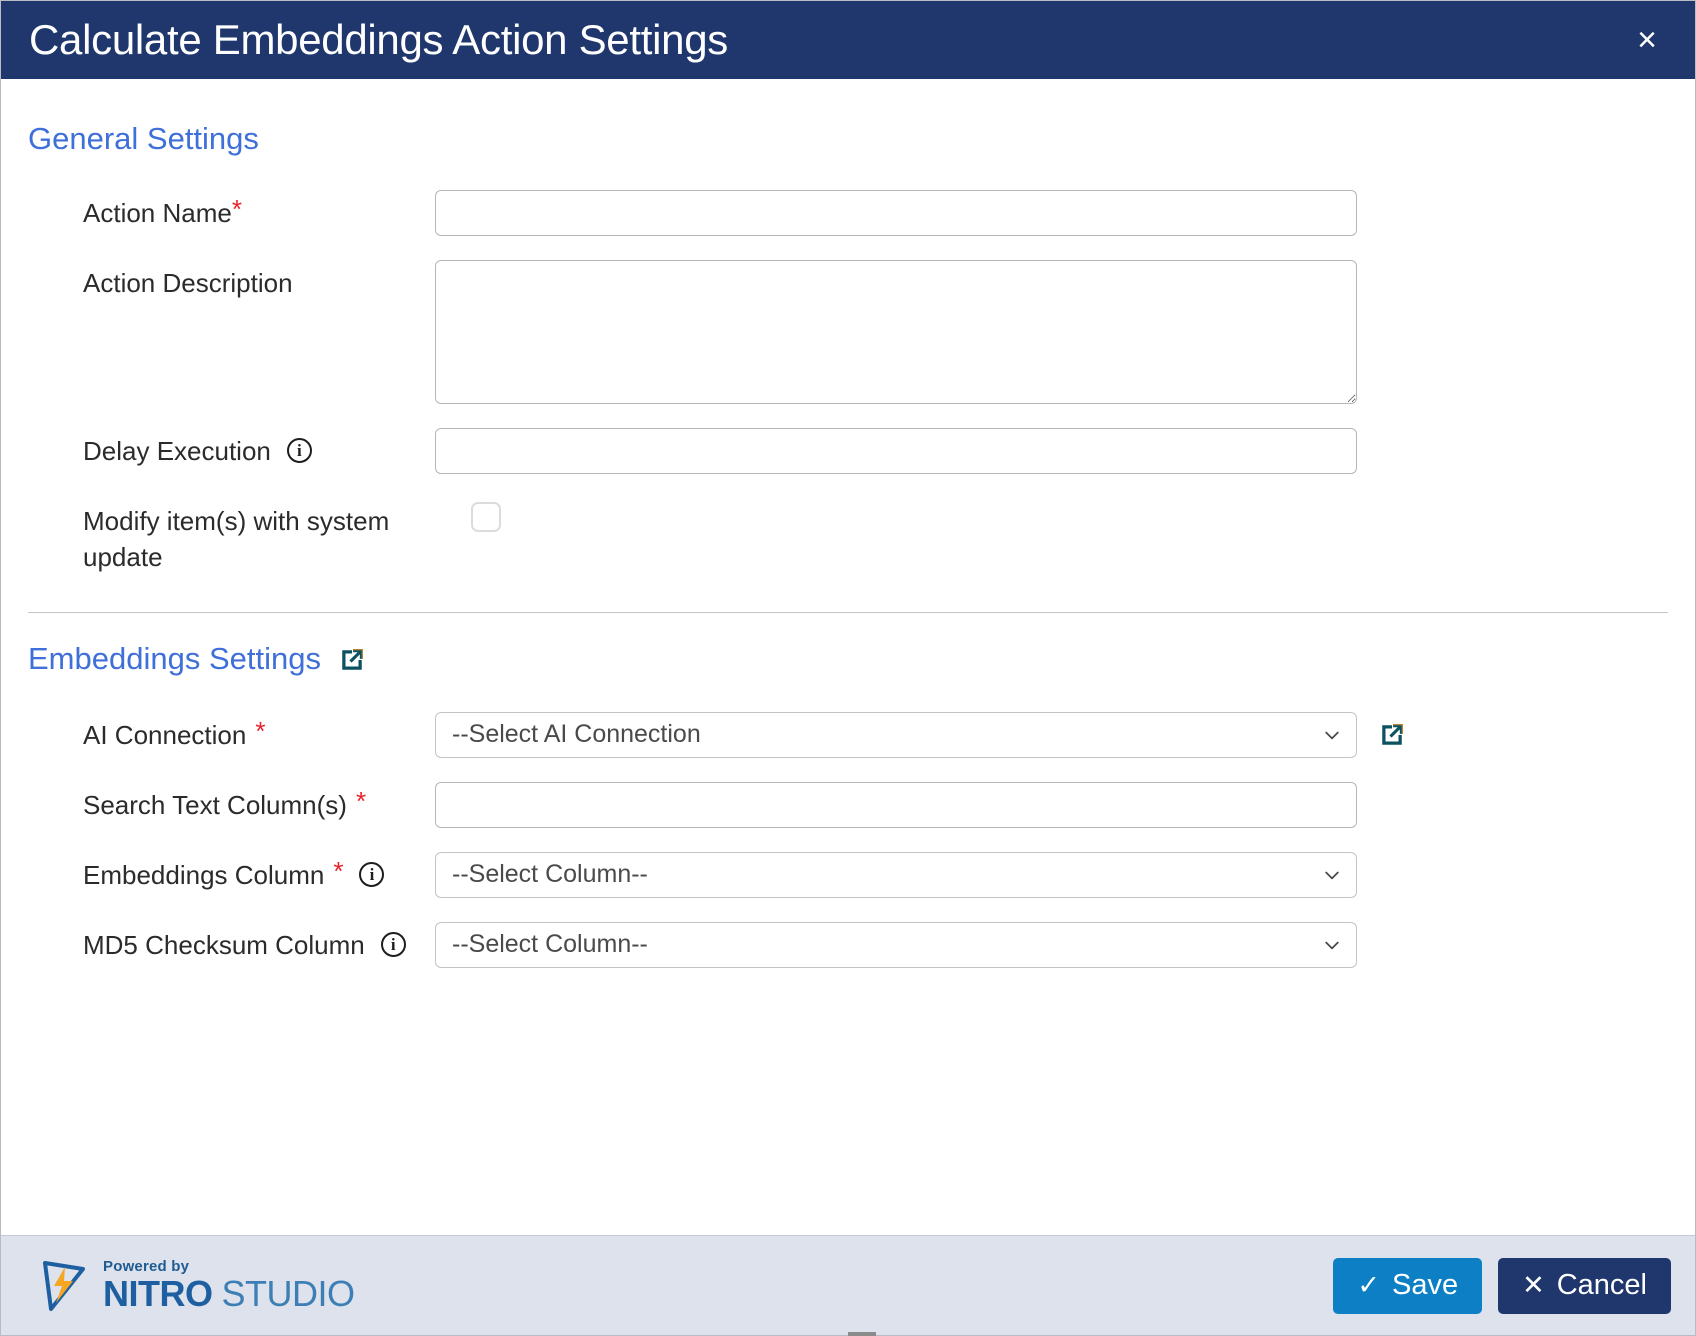  I want to click on field-row-search-text-columns: Search Text Column(s) *, so click(848, 804).